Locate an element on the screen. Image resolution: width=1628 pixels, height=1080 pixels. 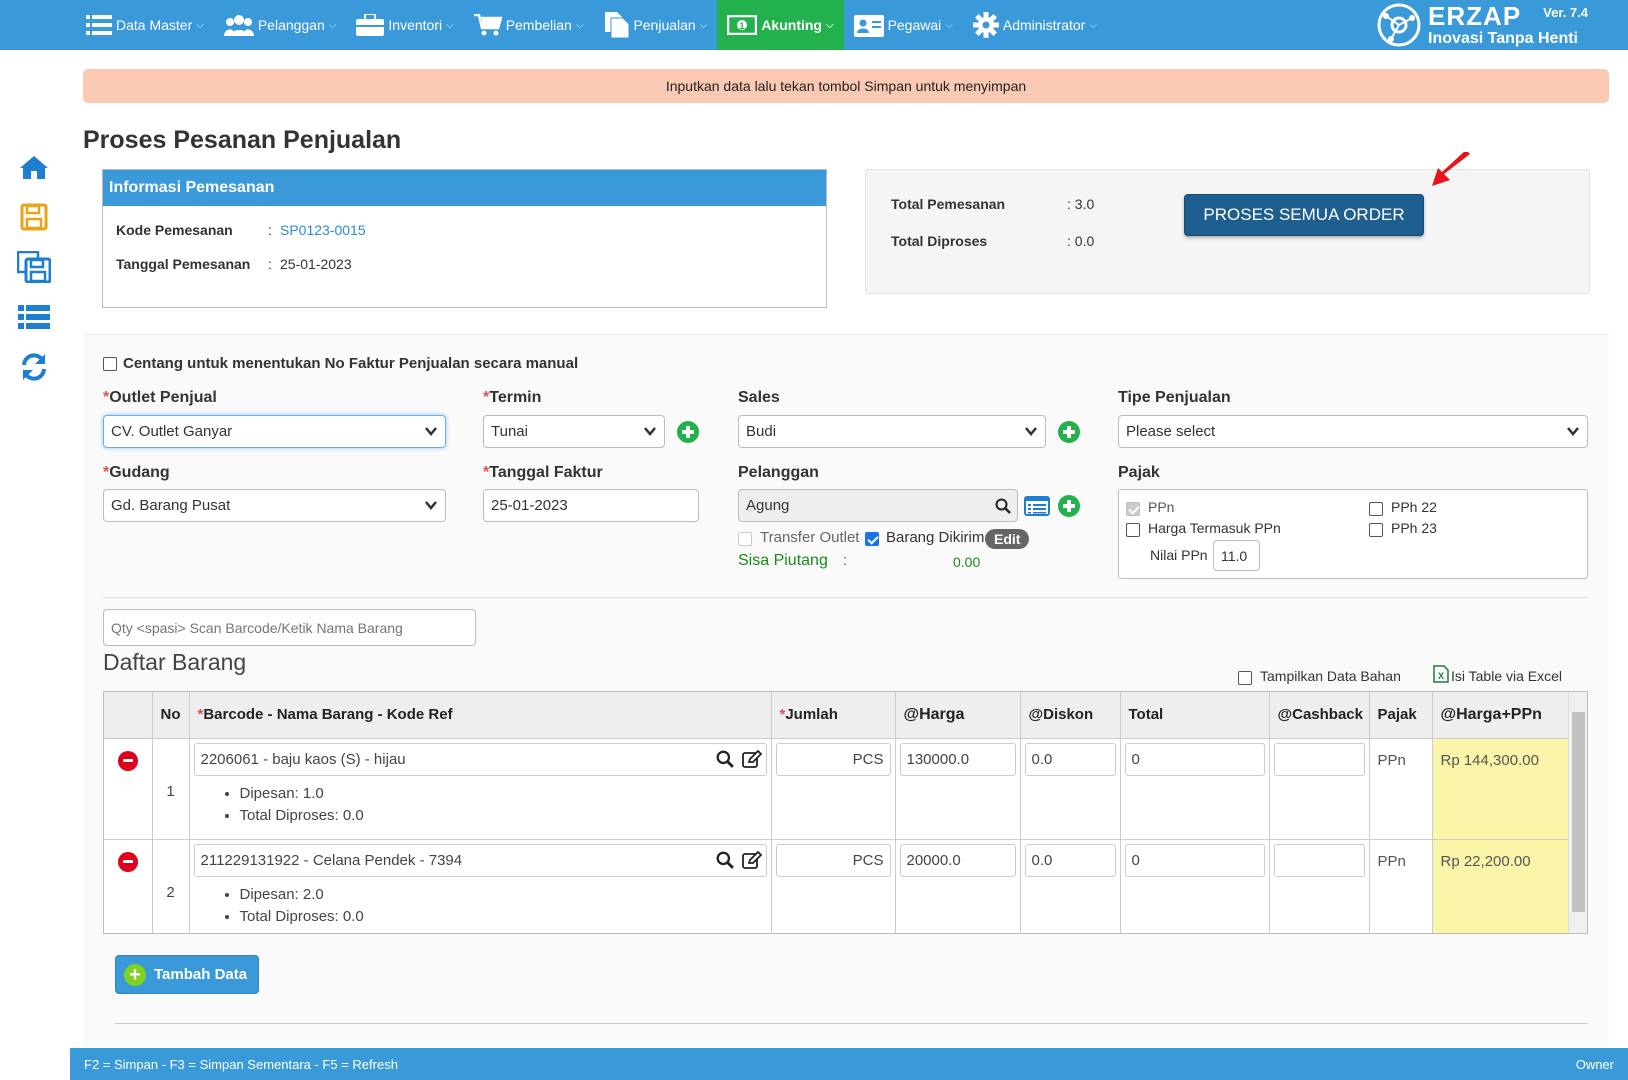
save-icon is located at coordinates (34, 217).